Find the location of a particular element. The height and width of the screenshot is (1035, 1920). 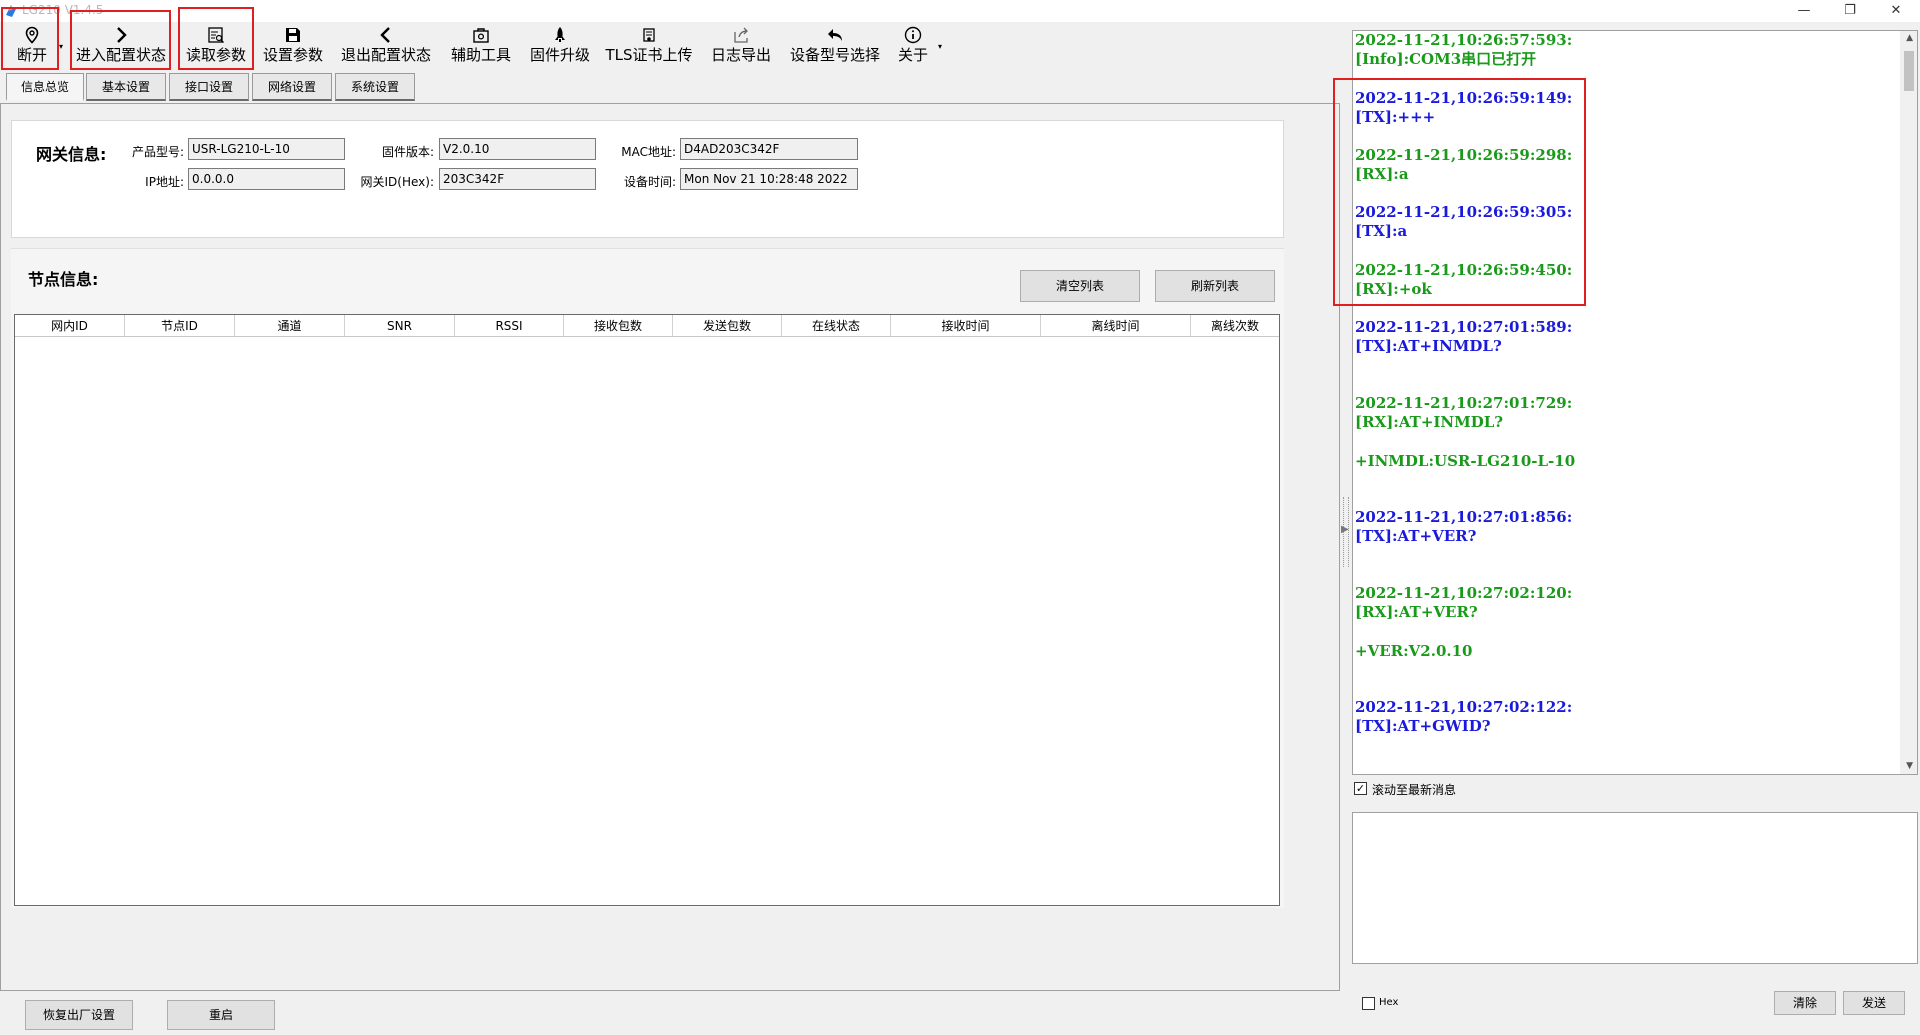

hex-label: Hex is located at coordinates (1389, 1002).